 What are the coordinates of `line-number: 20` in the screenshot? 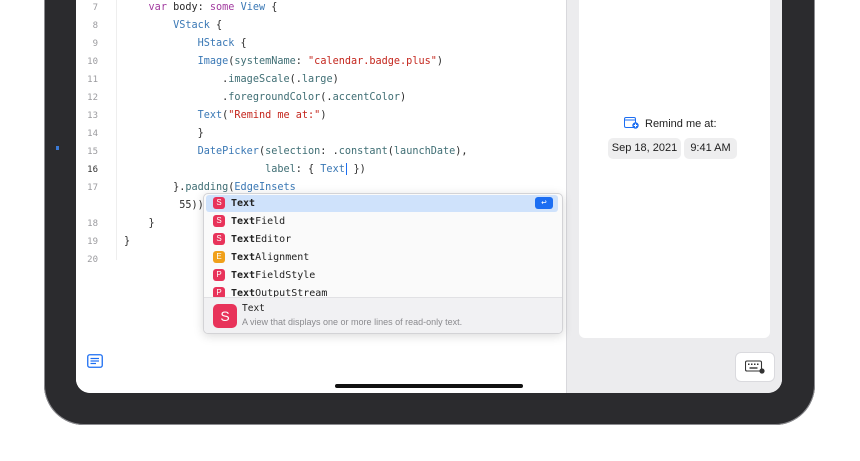 It's located at (92, 260).